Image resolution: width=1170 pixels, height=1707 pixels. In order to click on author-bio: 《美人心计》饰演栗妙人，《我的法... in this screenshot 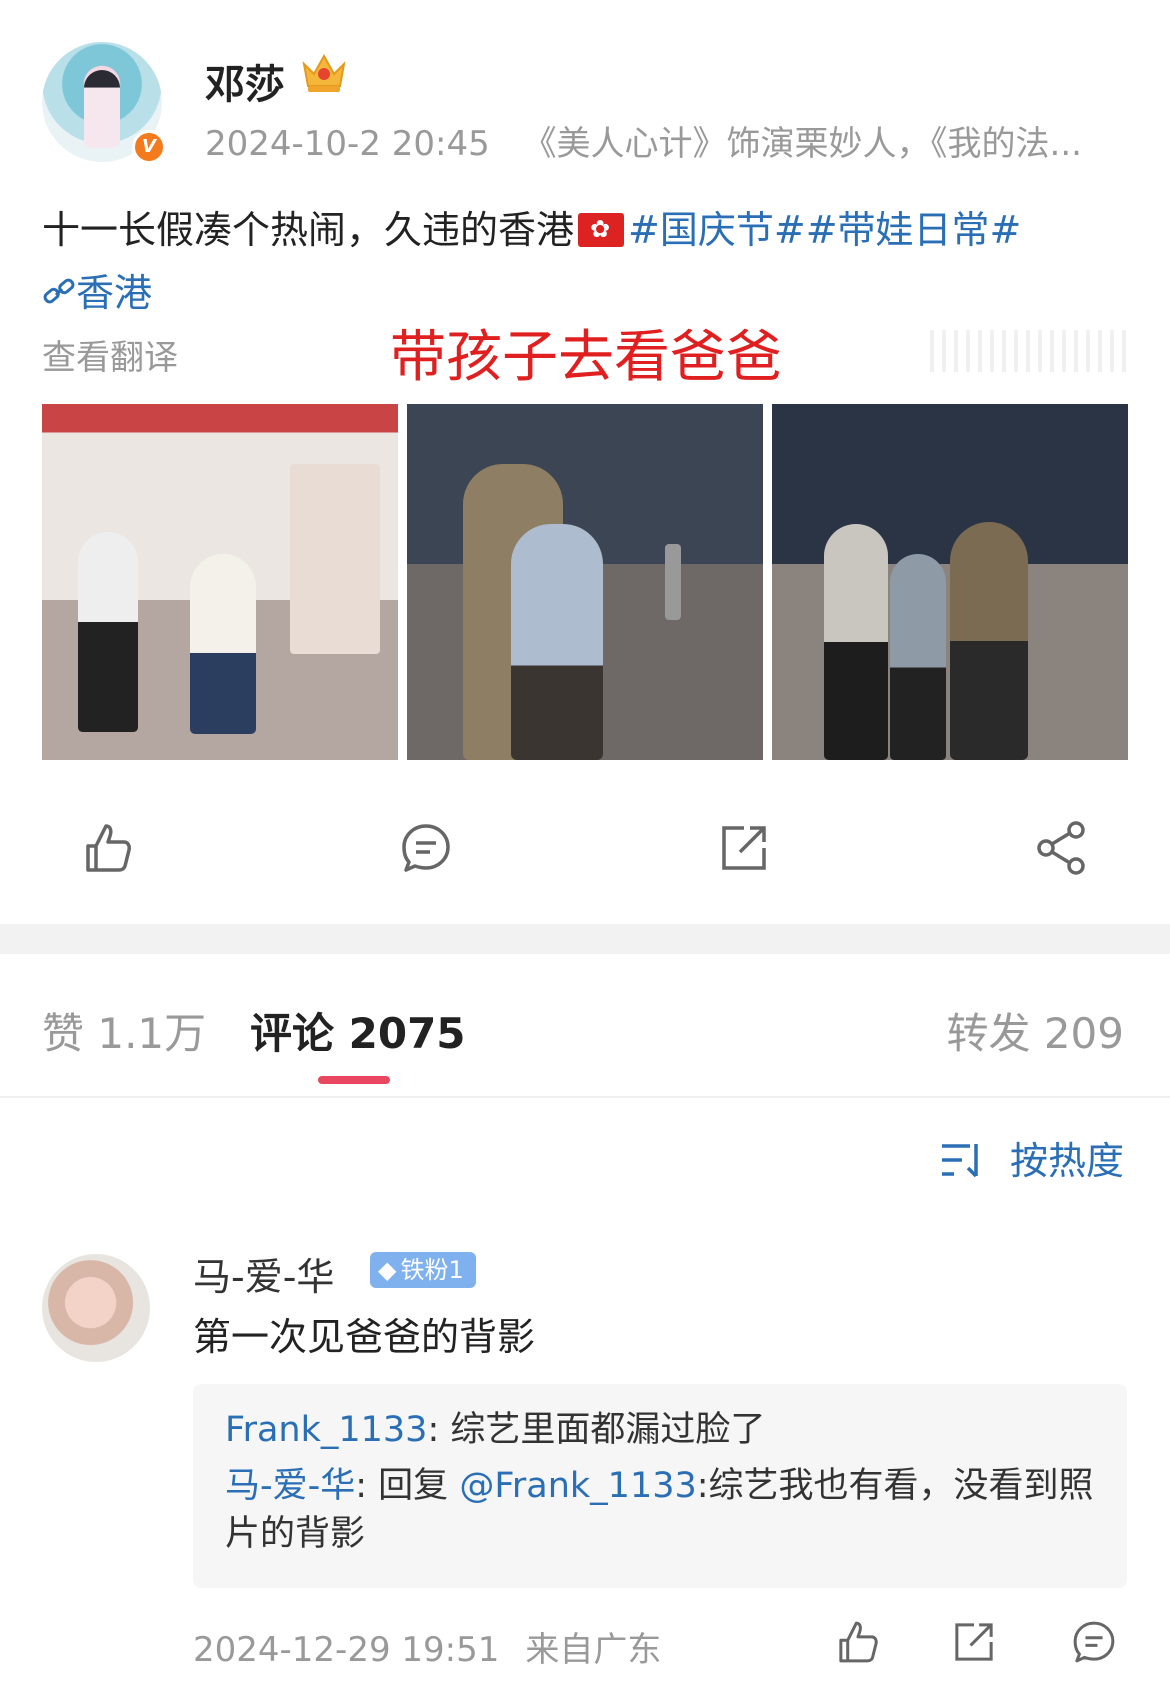, I will do `click(802, 144)`.